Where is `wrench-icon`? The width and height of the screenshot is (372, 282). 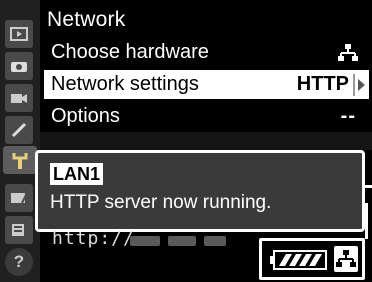
wrench-icon is located at coordinates (20, 161).